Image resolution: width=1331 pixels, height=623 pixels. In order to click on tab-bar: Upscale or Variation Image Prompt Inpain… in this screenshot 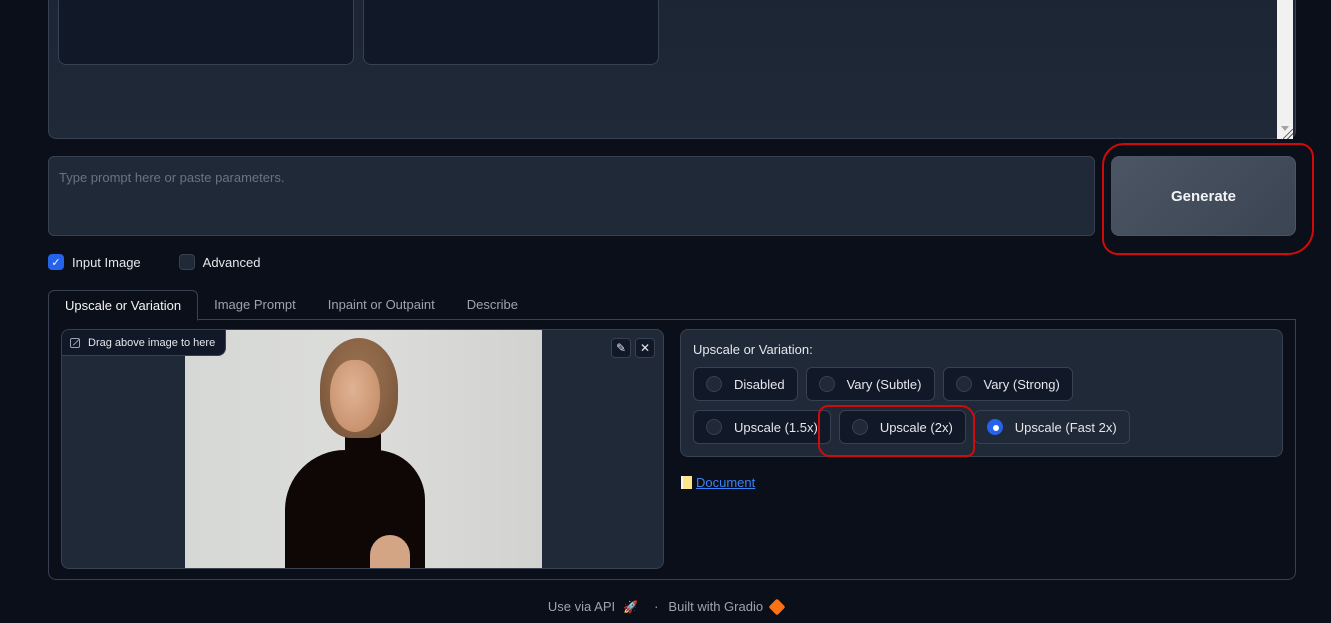, I will do `click(672, 305)`.